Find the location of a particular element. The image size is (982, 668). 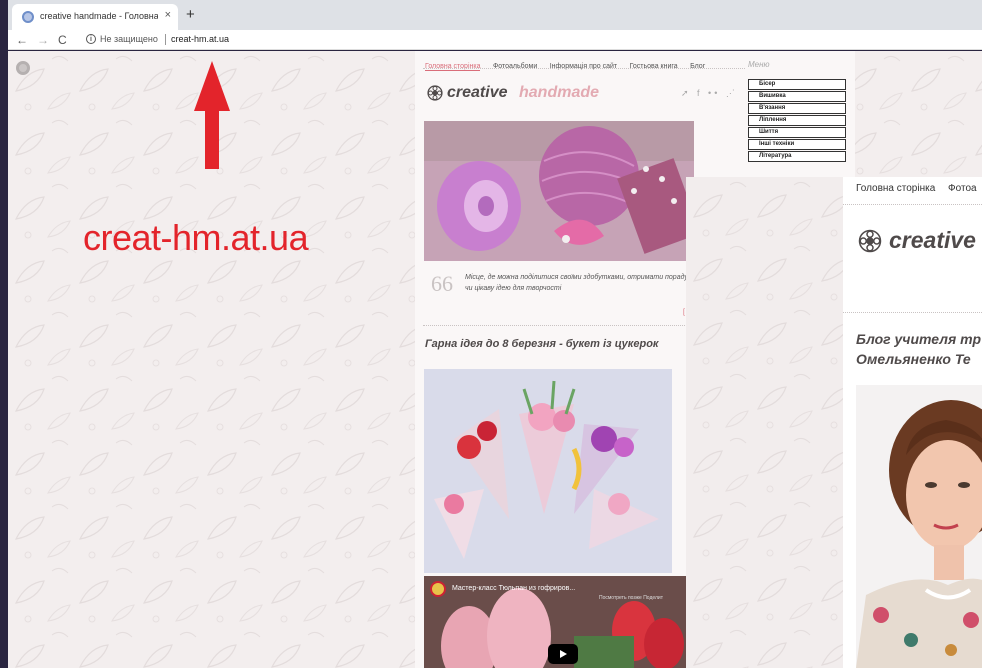

menu-item-modeling: Ліплення is located at coordinates (797, 120).